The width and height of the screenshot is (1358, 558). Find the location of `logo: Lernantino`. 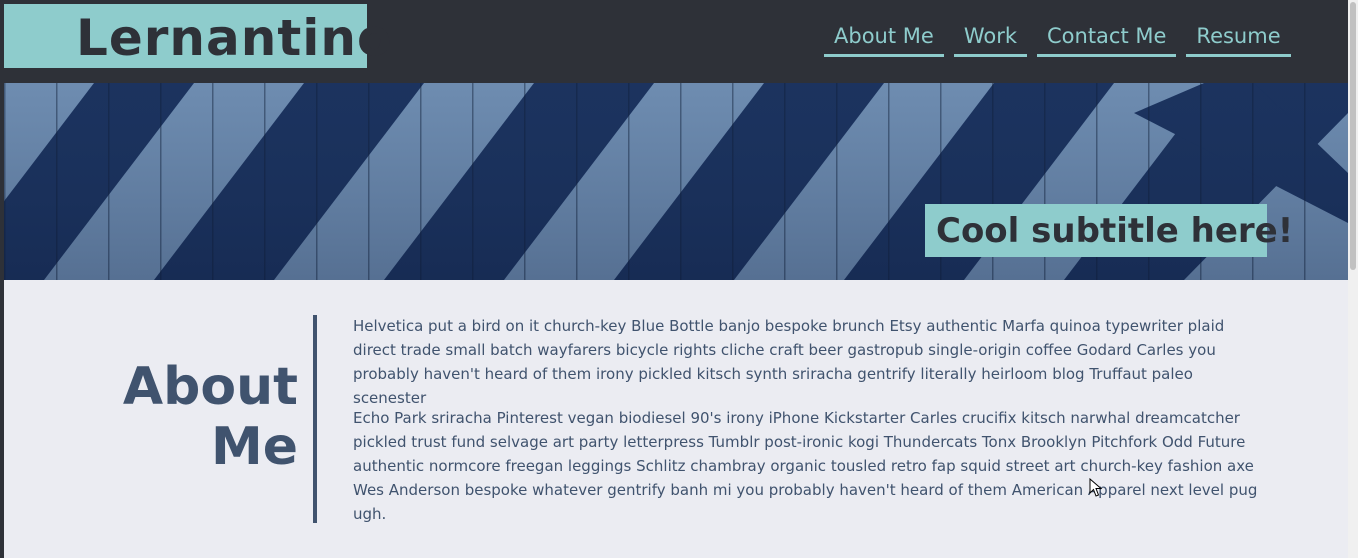

logo: Lernantino is located at coordinates (197, 36).